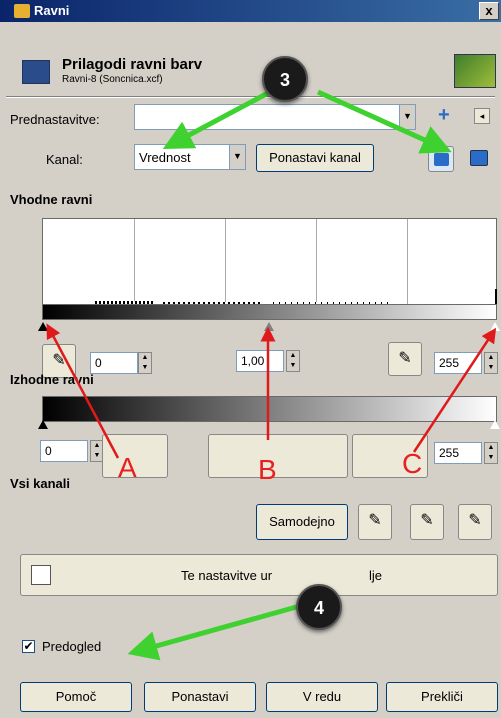  Describe the element at coordinates (55, 119) in the screenshot. I see `presets-label: Prednastavitve:` at that location.